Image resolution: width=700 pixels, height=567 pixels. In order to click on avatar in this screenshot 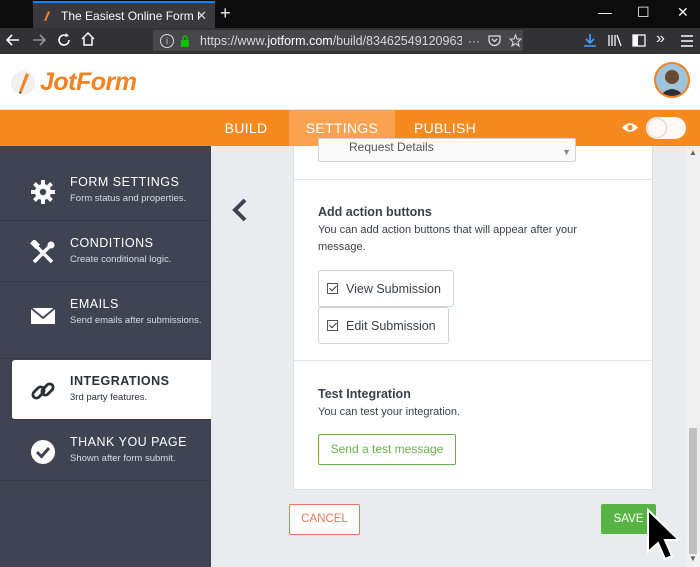, I will do `click(672, 80)`.